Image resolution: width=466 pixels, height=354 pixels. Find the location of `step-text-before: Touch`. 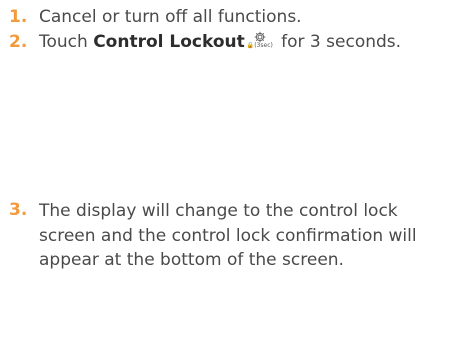

step-text-before: Touch is located at coordinates (66, 42).